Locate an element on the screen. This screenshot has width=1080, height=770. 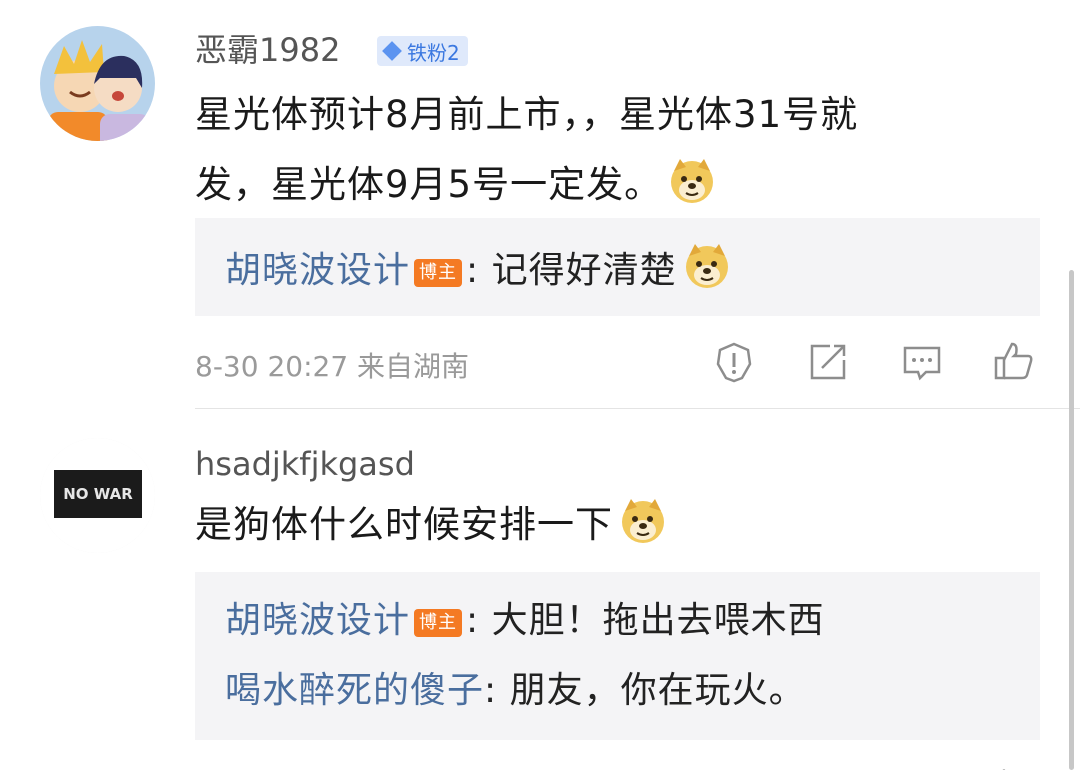
username: 恶霸1982 is located at coordinates (267, 50).